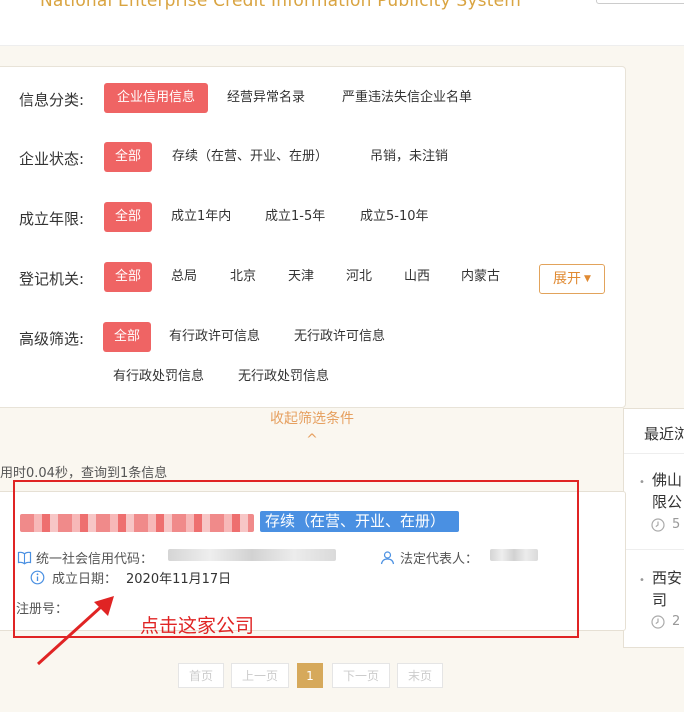 The width and height of the screenshot is (684, 712). What do you see at coordinates (361, 675) in the screenshot?
I see `page-next-button: 下一页` at bounding box center [361, 675].